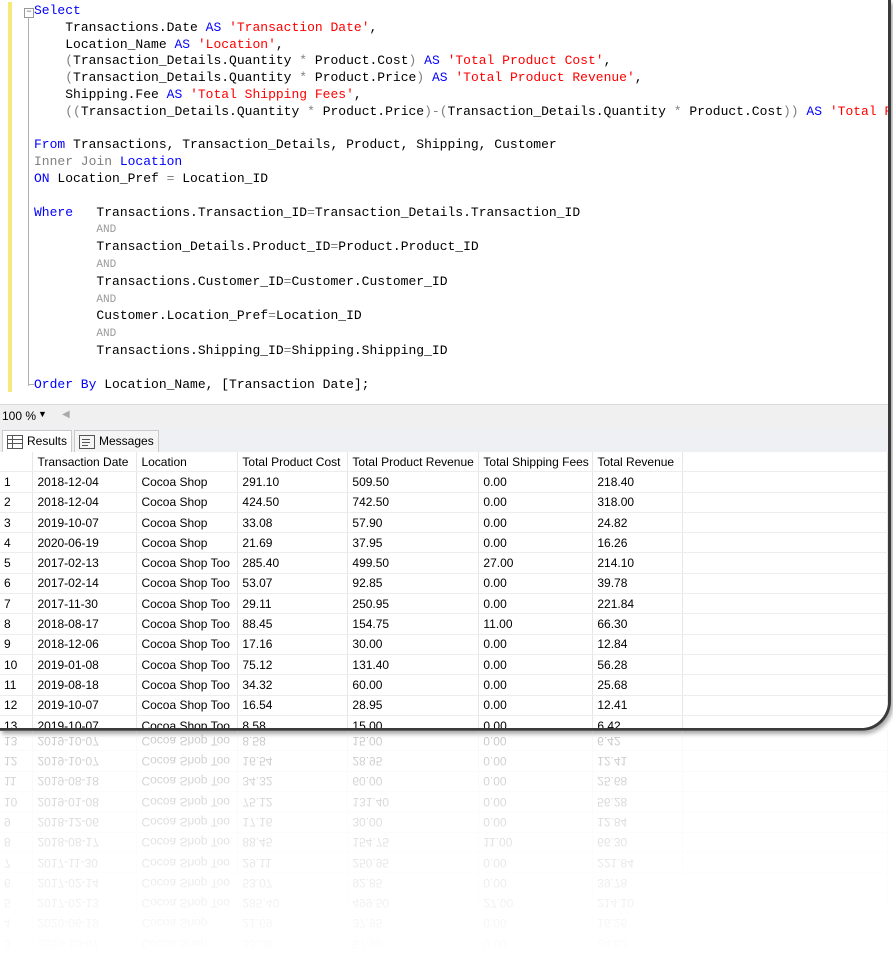 The width and height of the screenshot is (893, 962). Describe the element at coordinates (413, 624) in the screenshot. I see `table-cell: 154.75` at that location.